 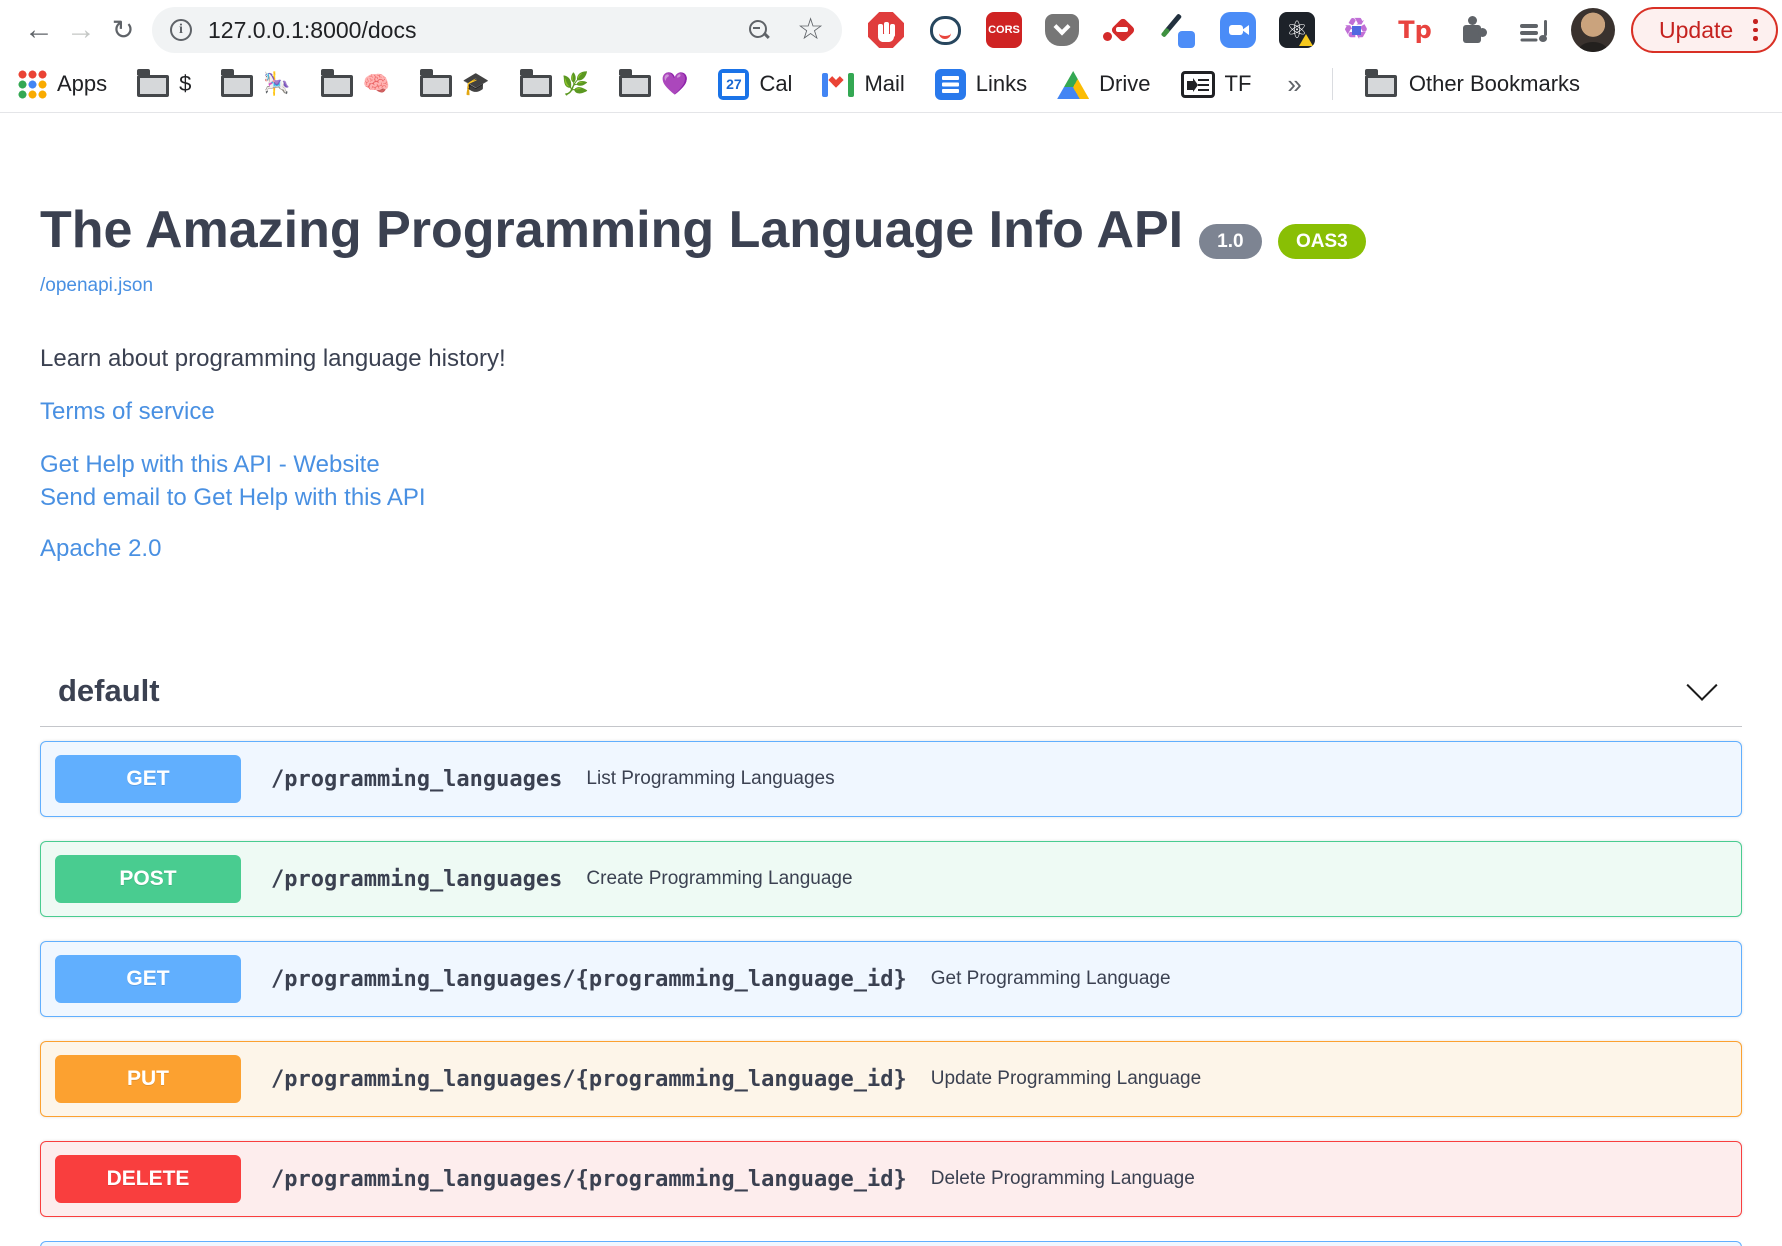 What do you see at coordinates (734, 84) in the screenshot?
I see `bookmark-icon: 27` at bounding box center [734, 84].